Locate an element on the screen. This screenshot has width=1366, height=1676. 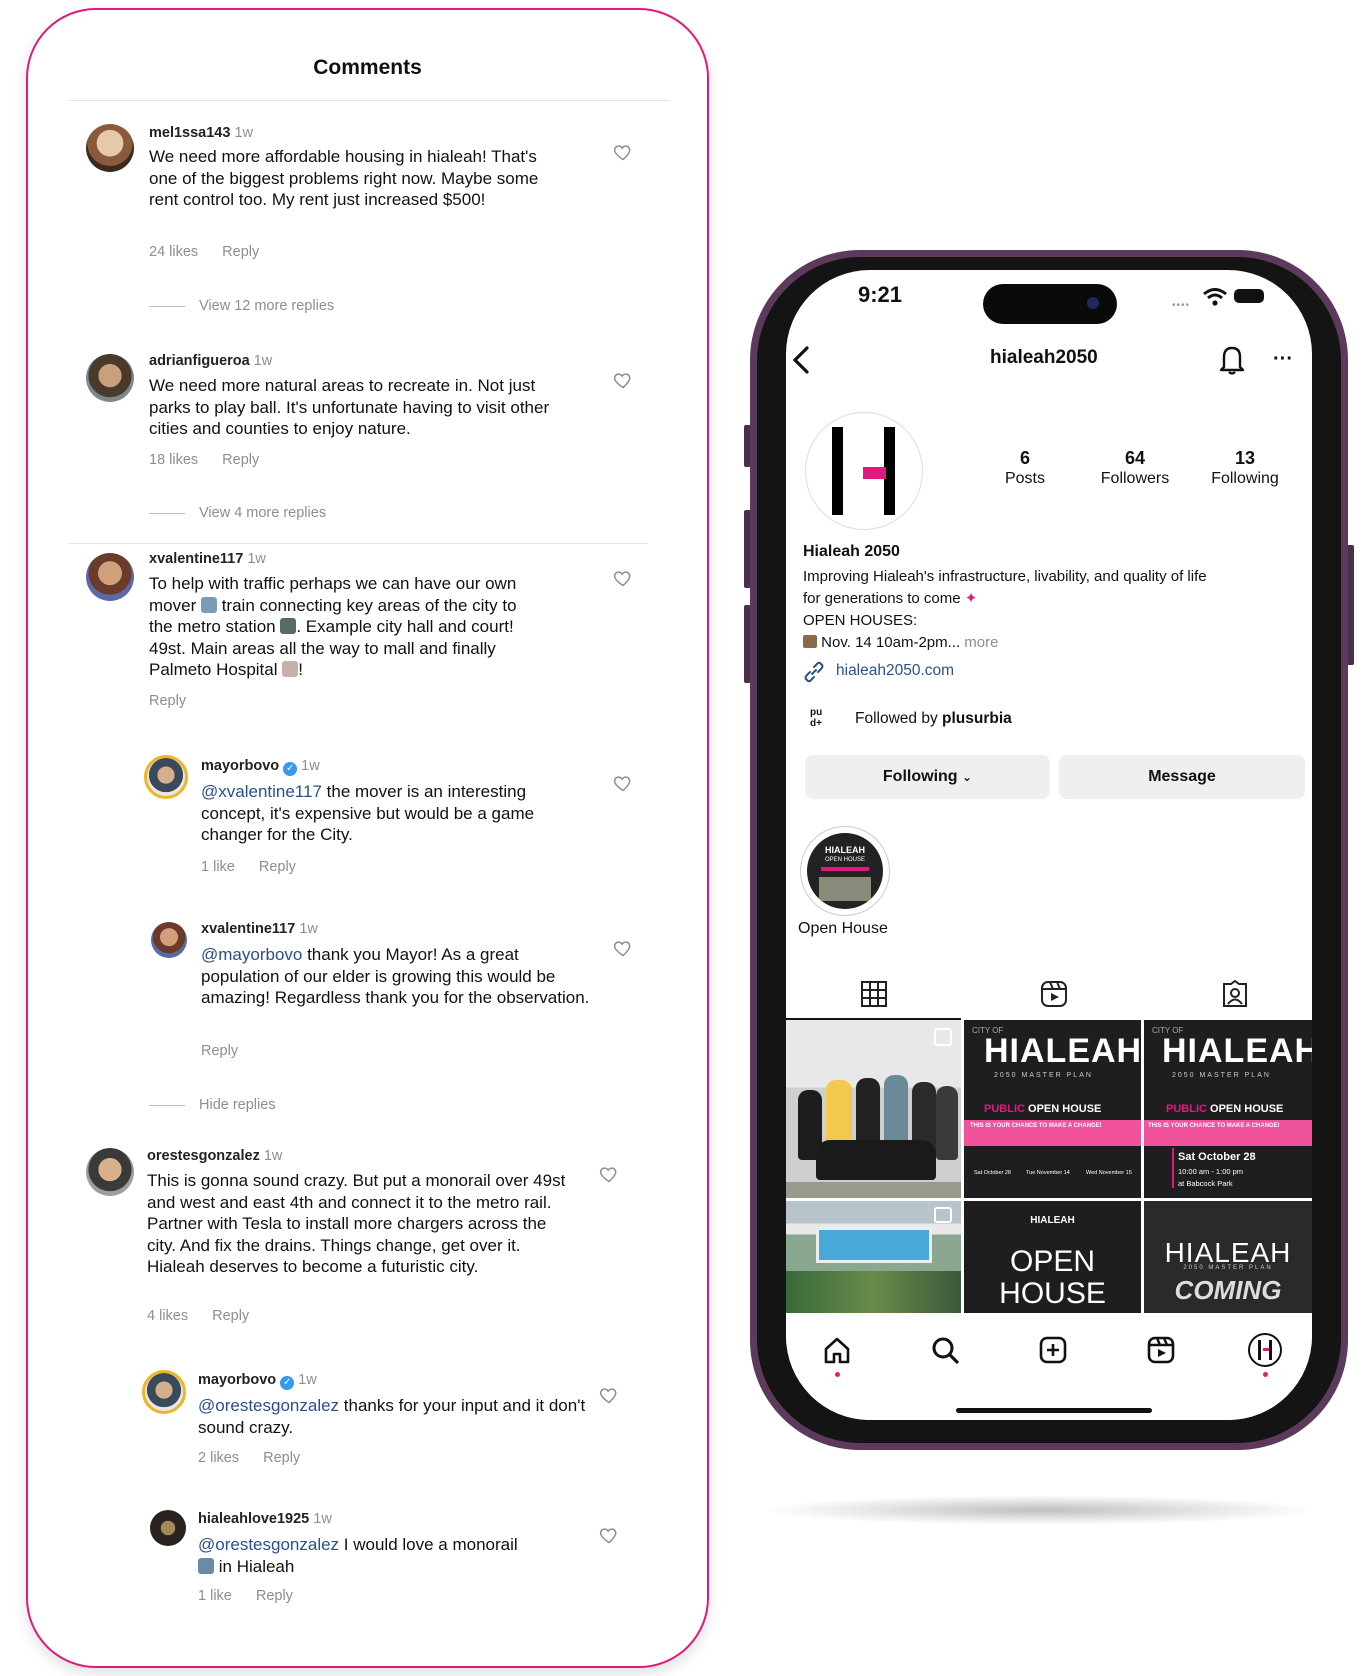
bio-more-link: more is located at coordinates (981, 642).